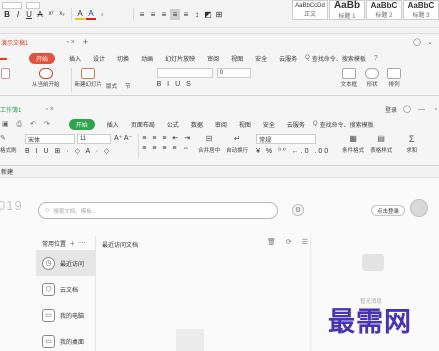  Describe the element at coordinates (111, 85) in the screenshot. I see `layout-button: 版式` at that location.